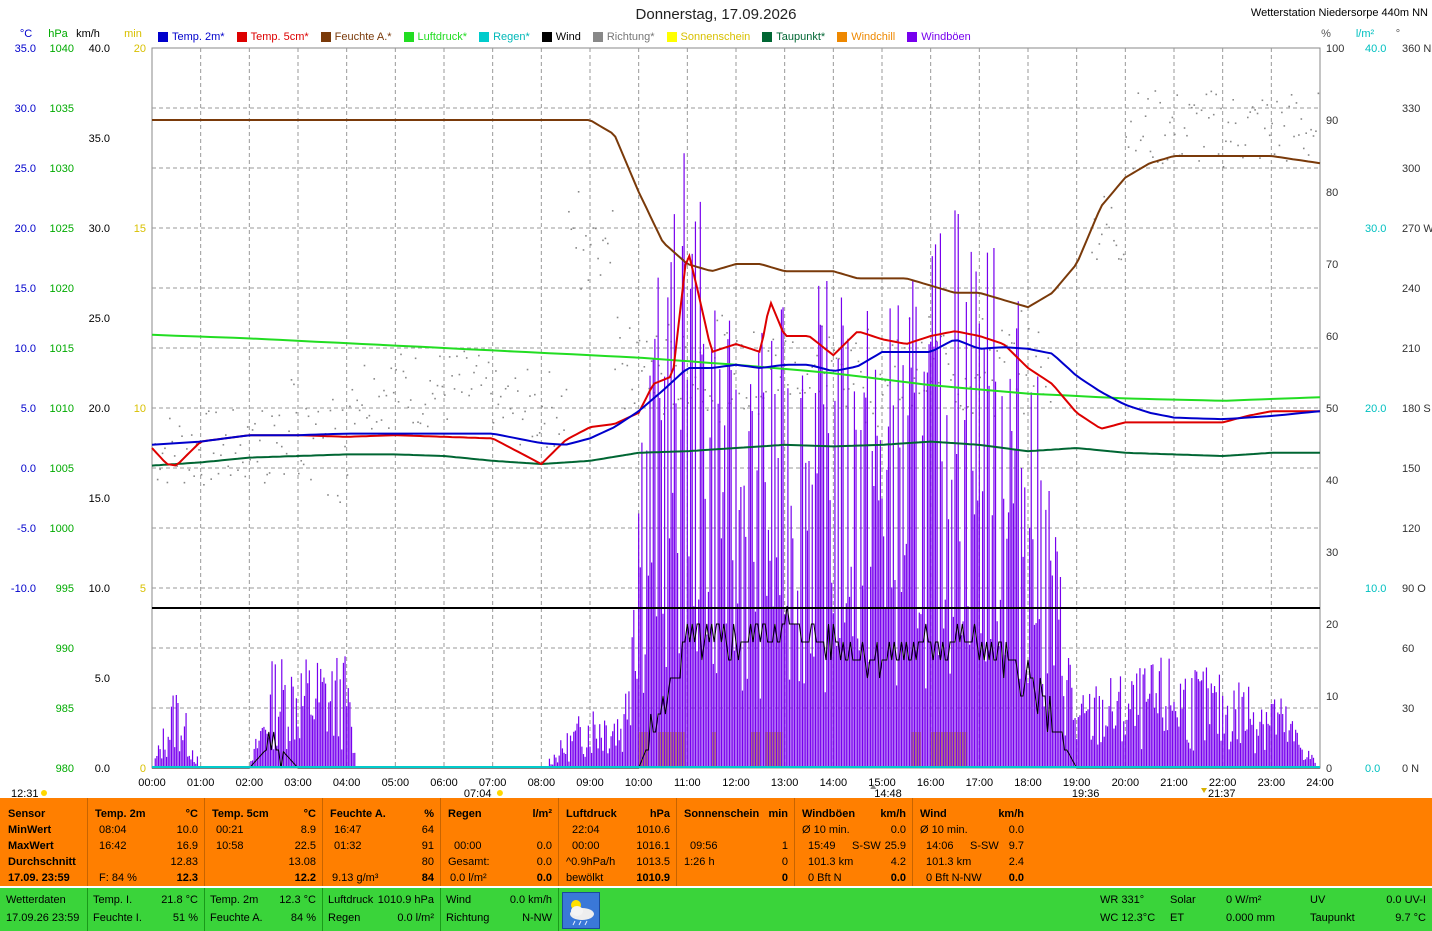  I want to click on feuchte-avg: 80, so click(427, 862).